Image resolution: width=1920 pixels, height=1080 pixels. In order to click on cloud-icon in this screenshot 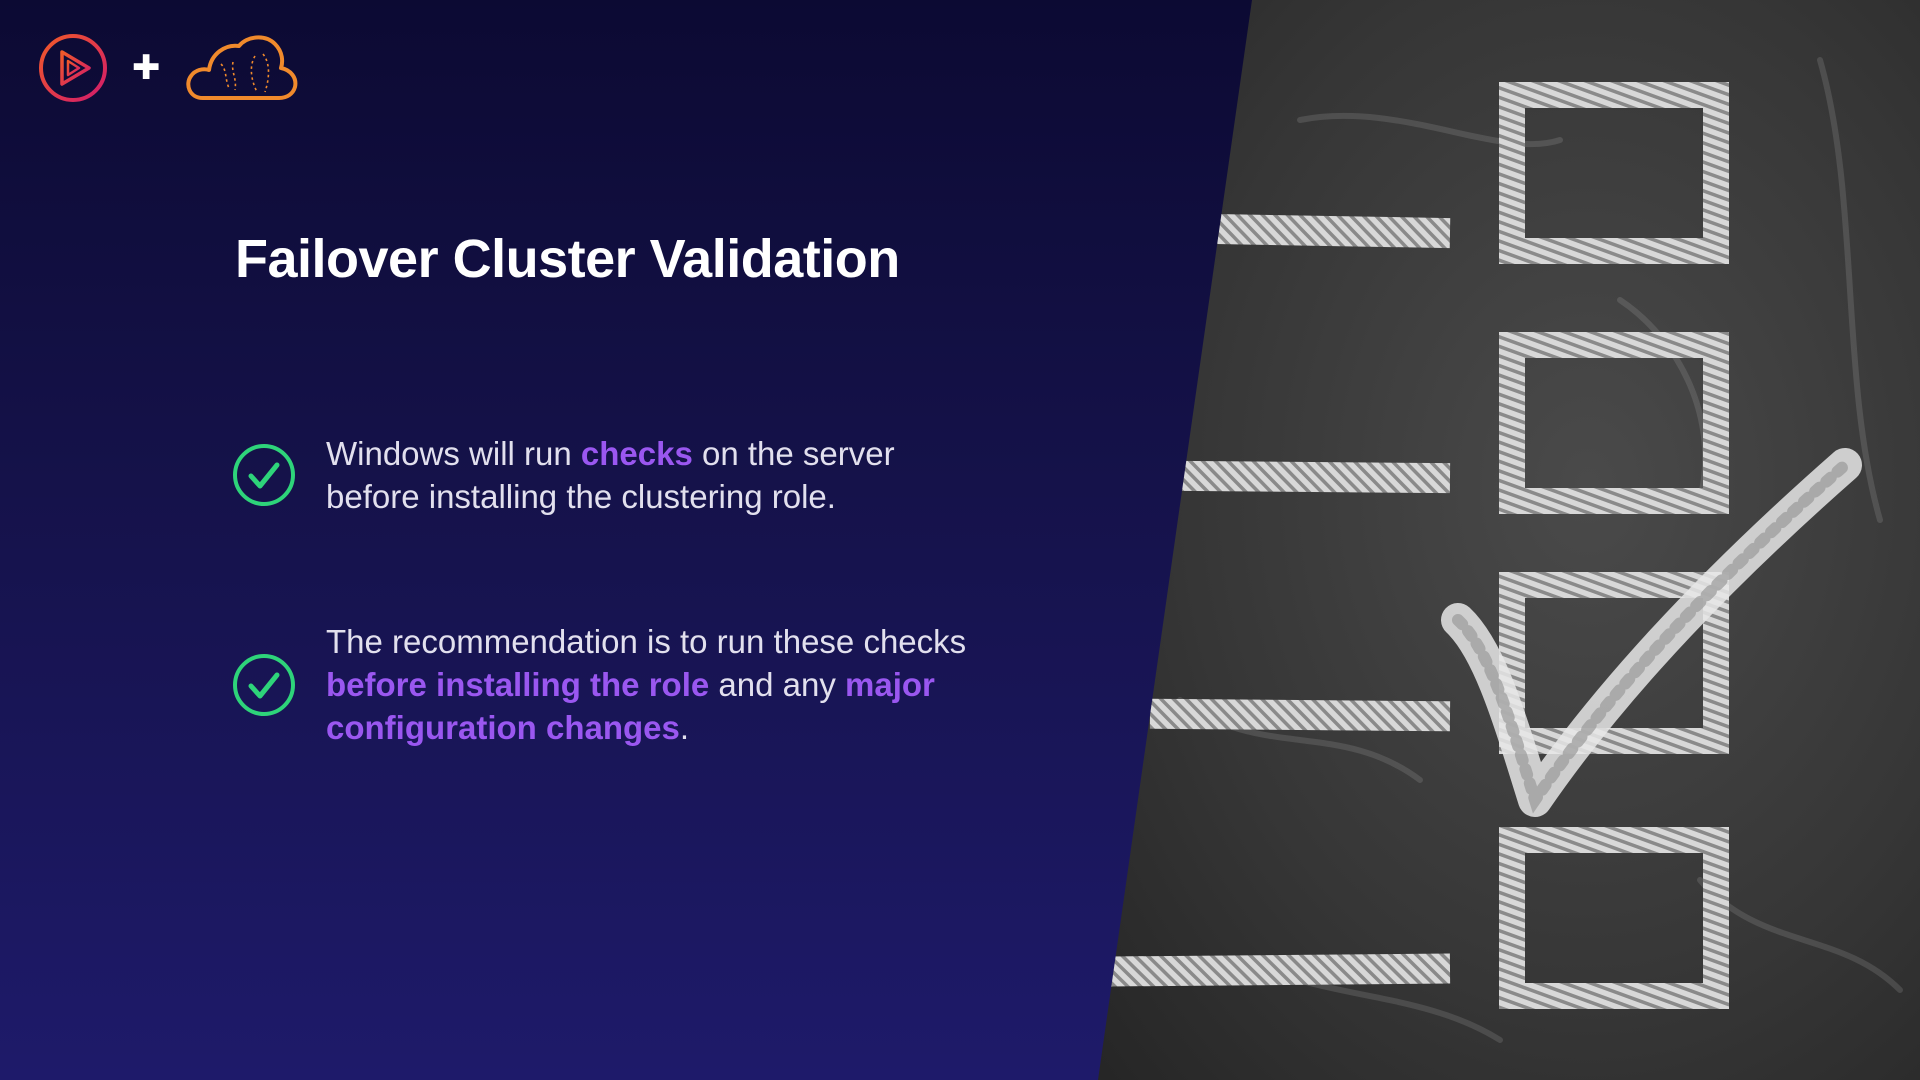, I will do `click(241, 67)`.